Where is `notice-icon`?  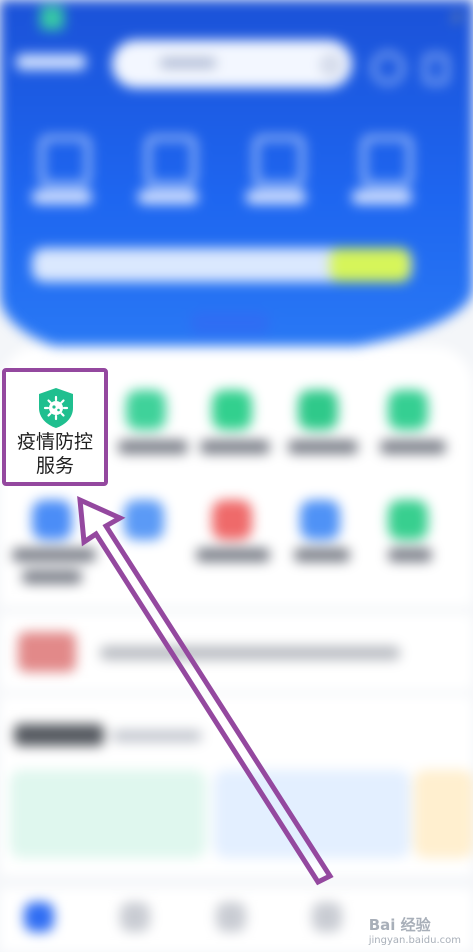 notice-icon is located at coordinates (47, 652).